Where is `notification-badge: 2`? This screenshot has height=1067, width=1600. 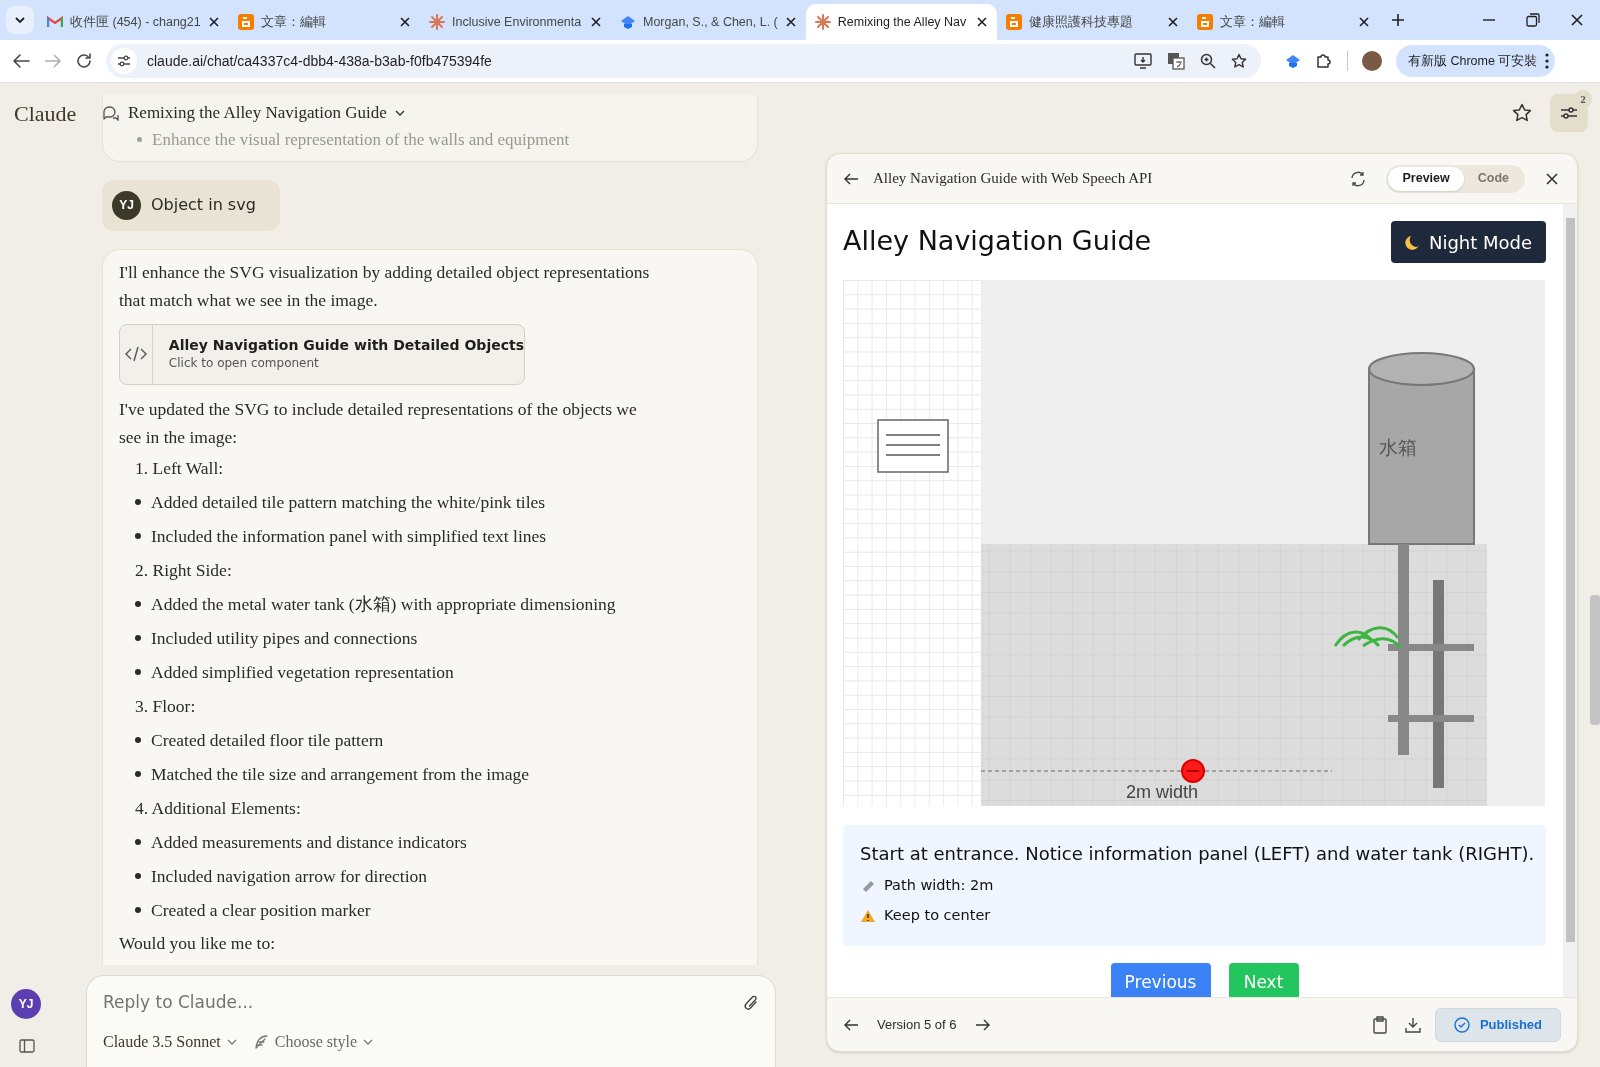
notification-badge: 2 is located at coordinates (1583, 99).